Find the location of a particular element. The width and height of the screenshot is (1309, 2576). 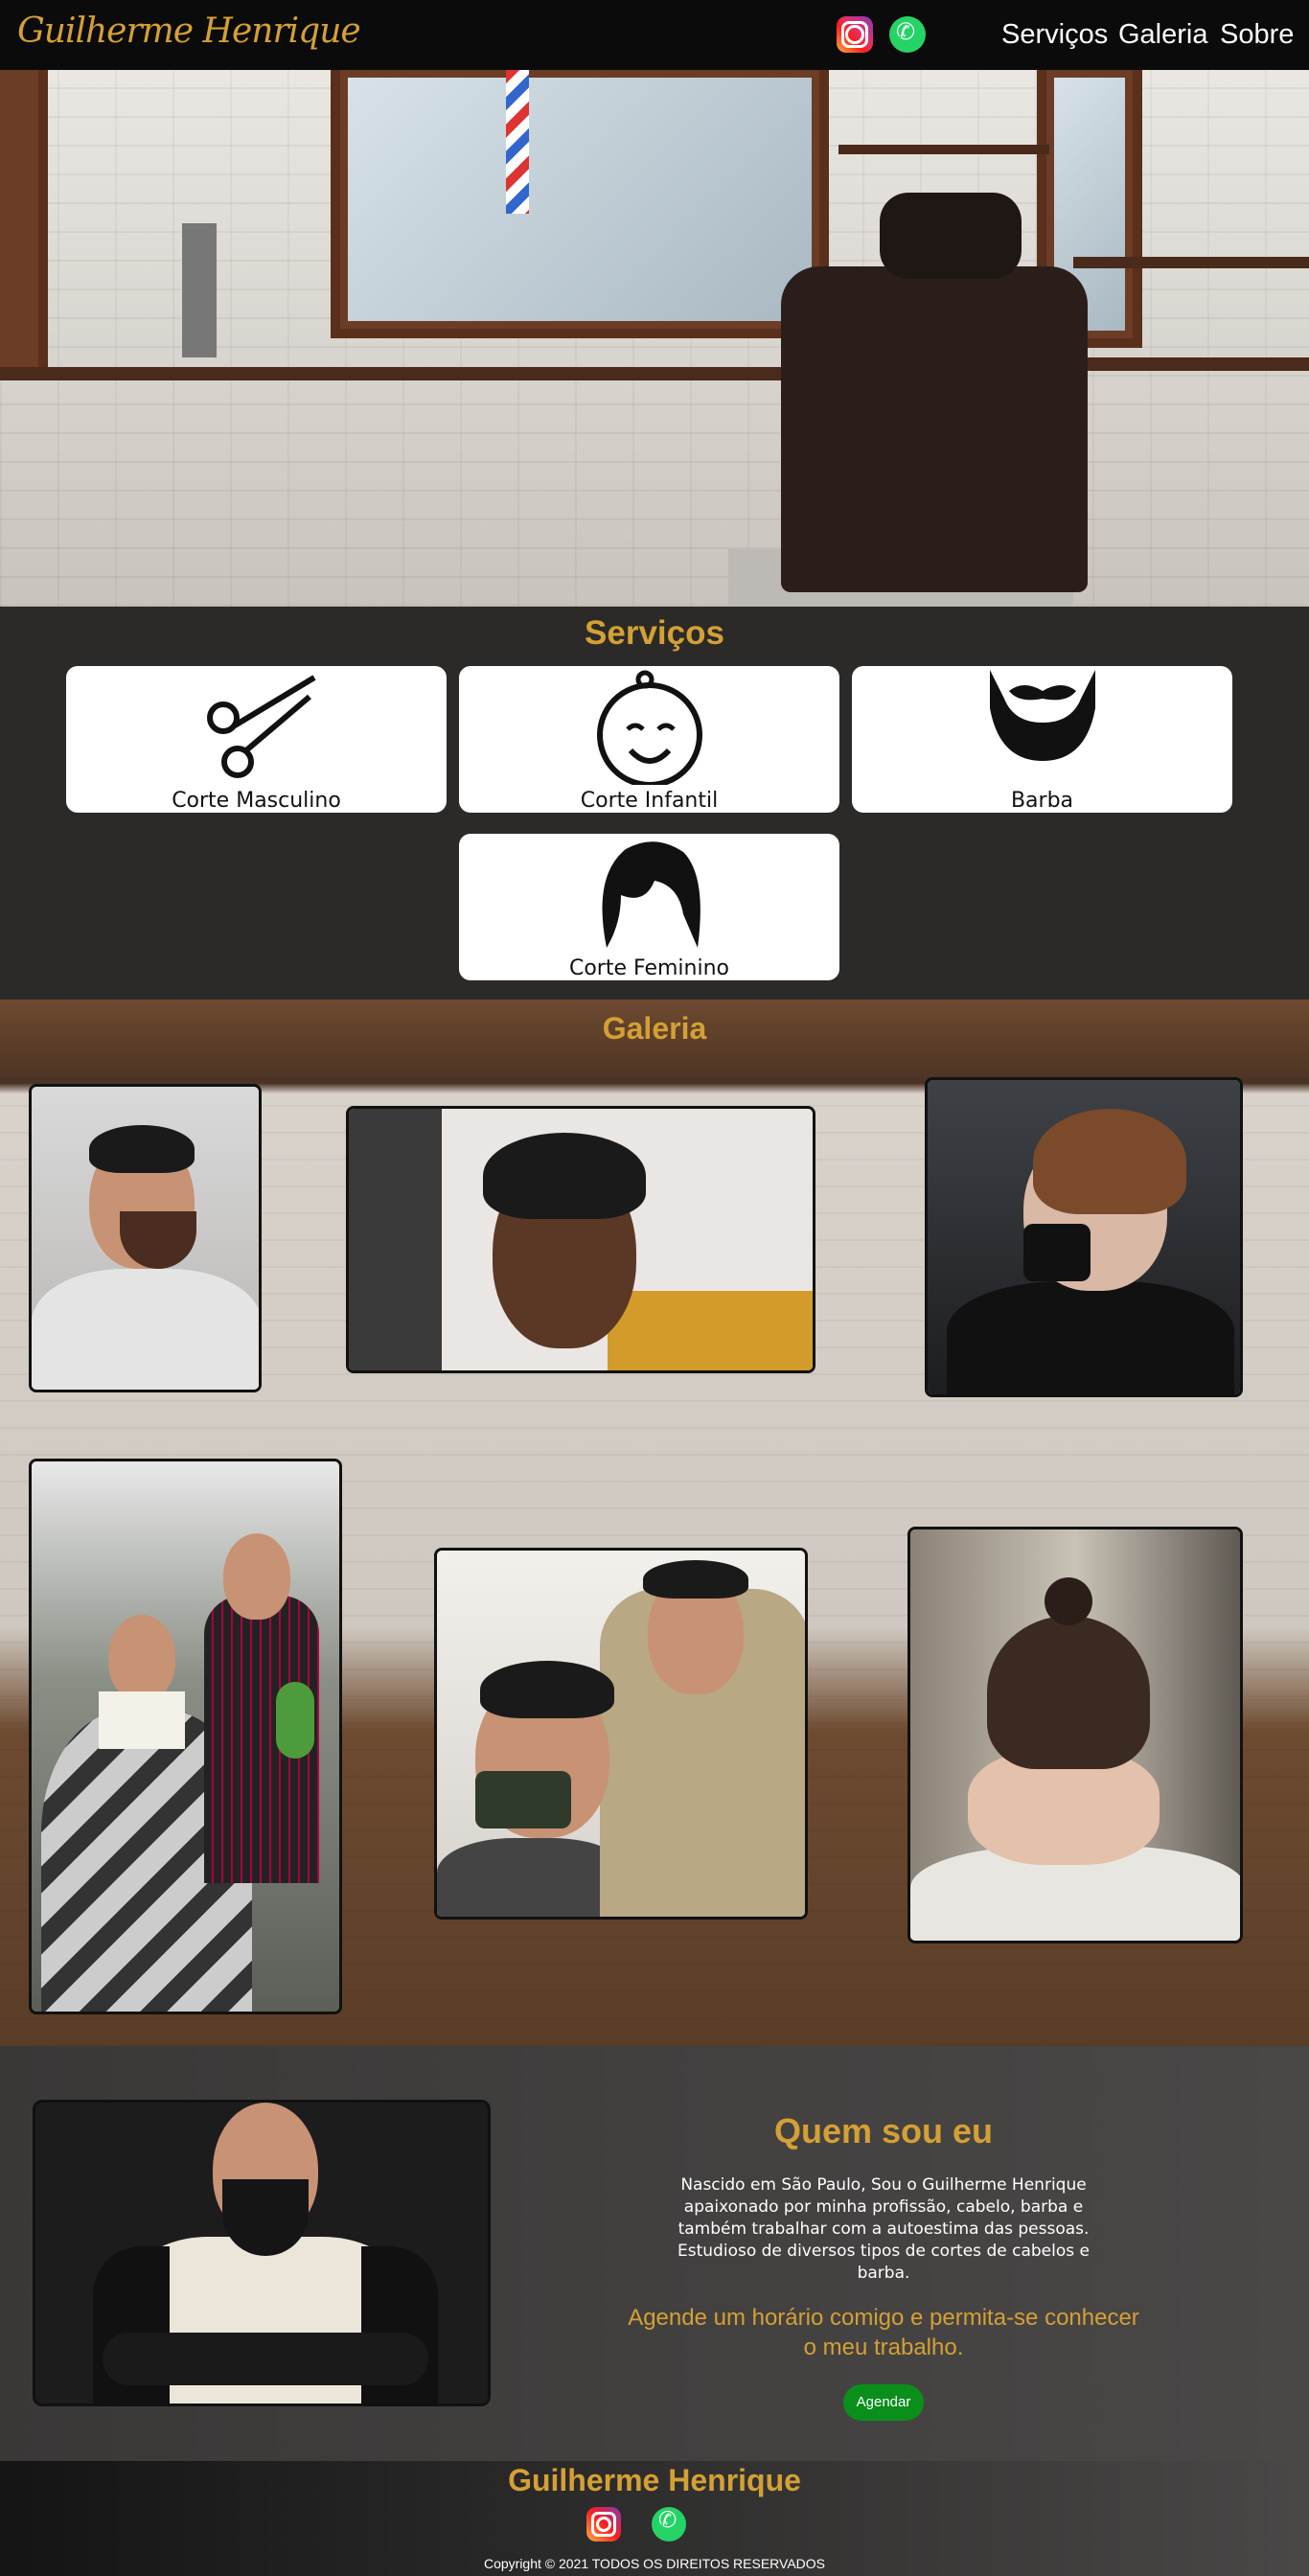

service-card-corte-masculino: Corte Masculino is located at coordinates (257, 739).